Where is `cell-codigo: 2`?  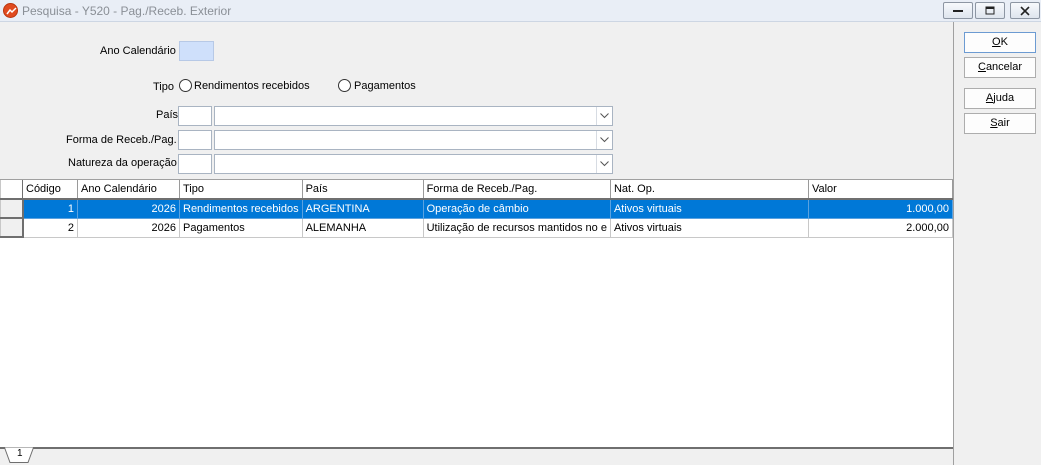
cell-codigo: 2 is located at coordinates (50, 227).